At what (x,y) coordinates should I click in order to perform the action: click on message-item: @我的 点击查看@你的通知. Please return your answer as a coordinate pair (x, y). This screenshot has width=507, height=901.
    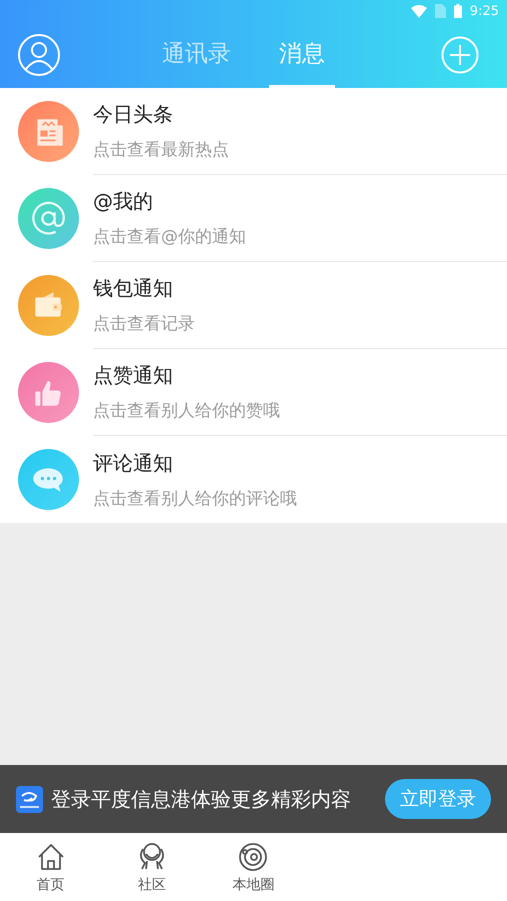
    Looking at the image, I should click on (253, 218).